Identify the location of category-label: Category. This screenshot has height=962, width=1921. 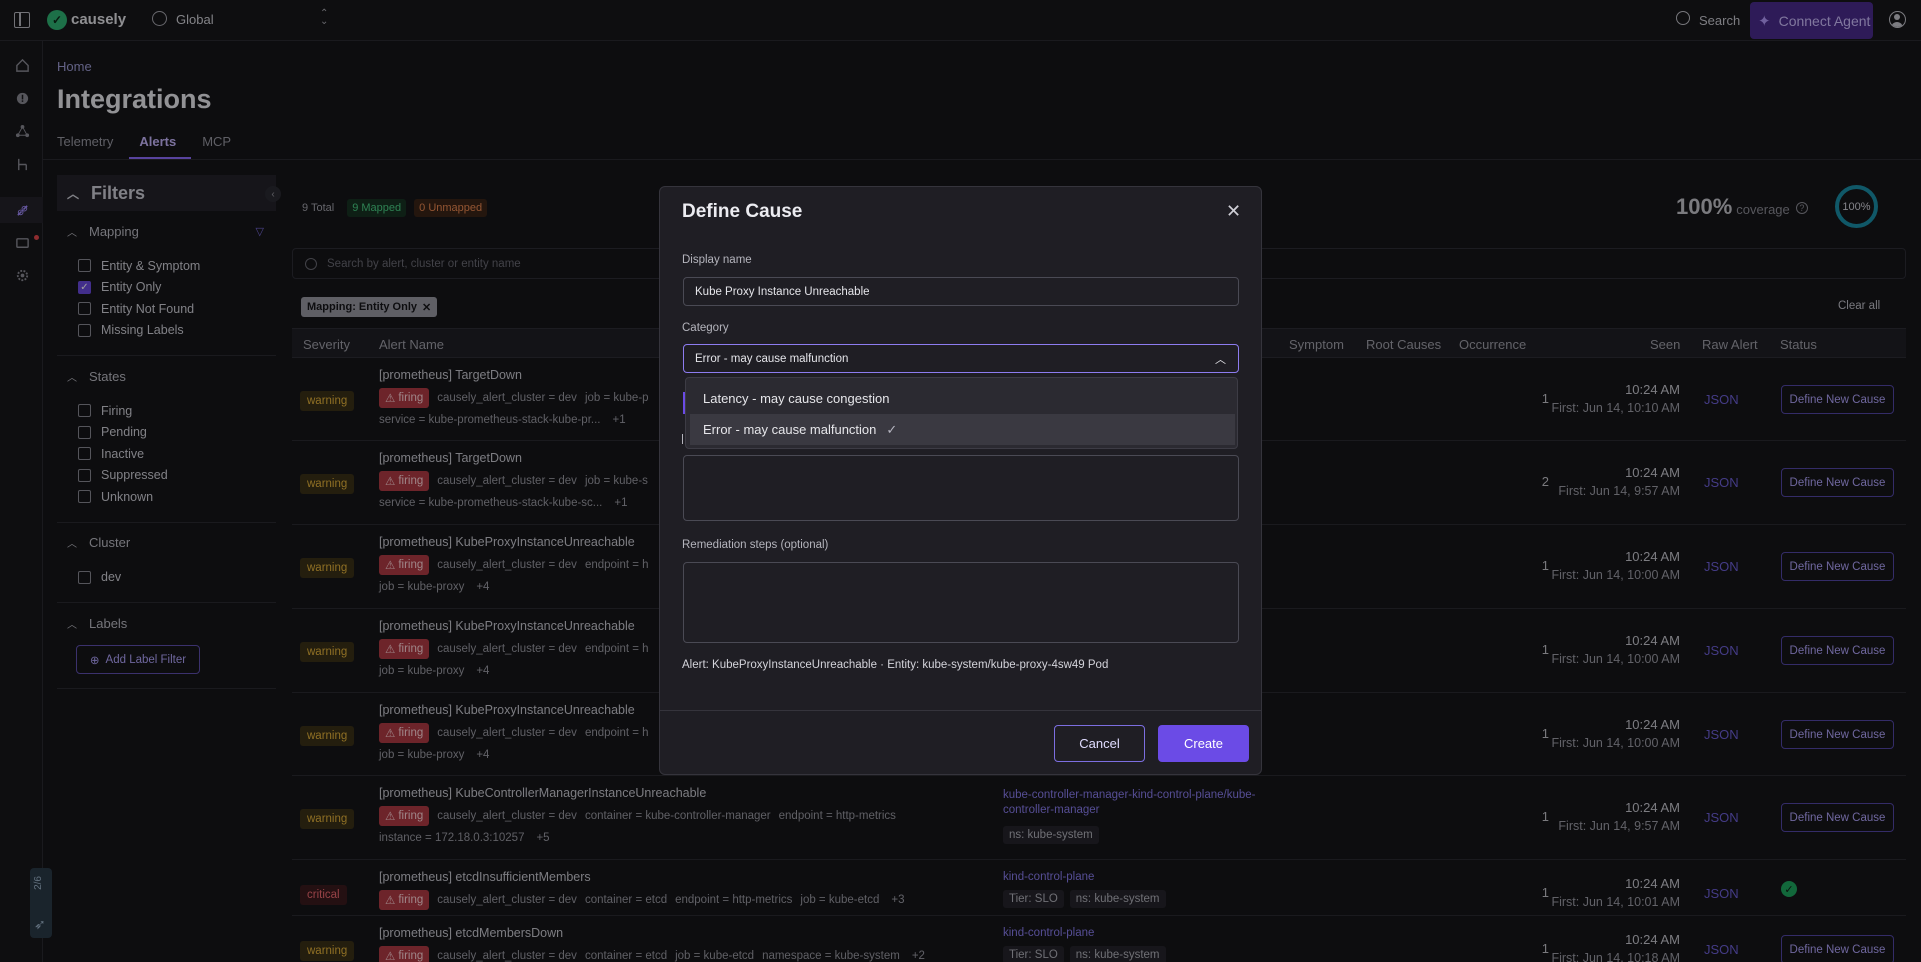
(705, 328).